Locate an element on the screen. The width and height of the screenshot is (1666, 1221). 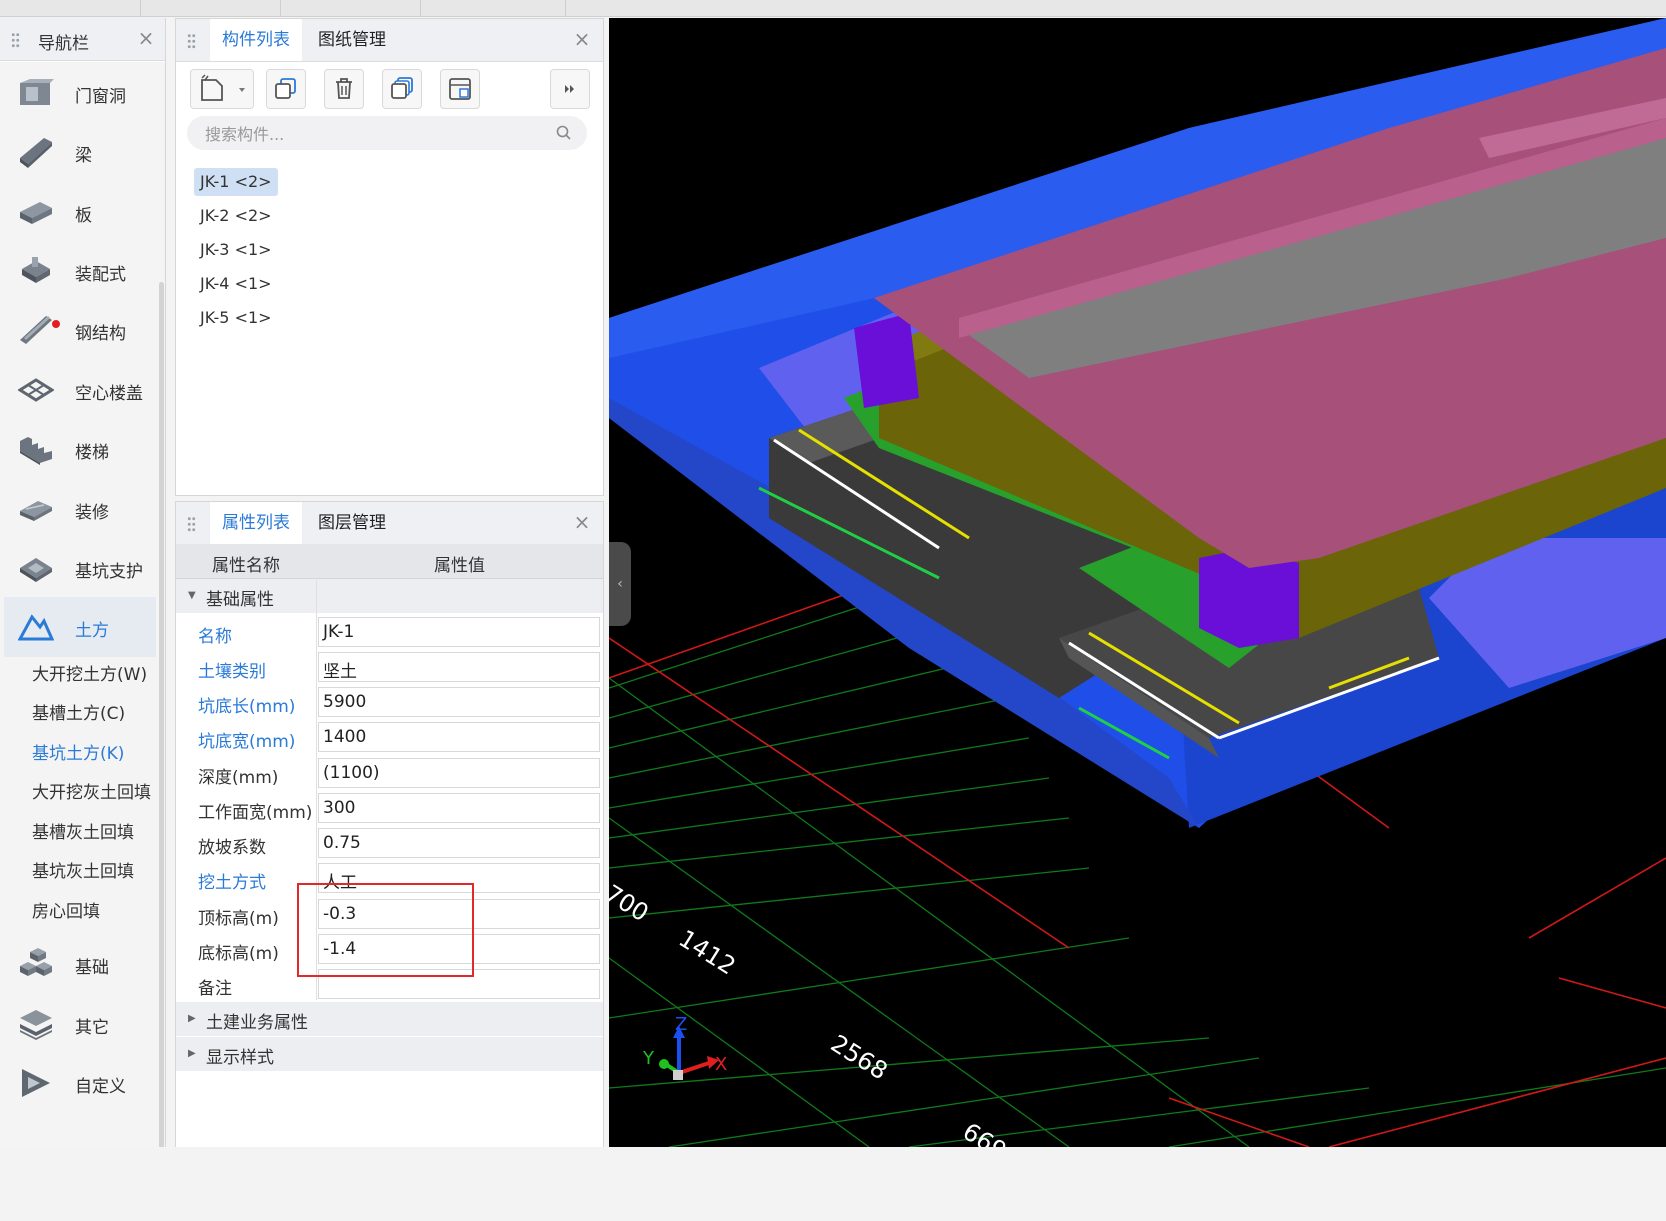
component-item: JK-1 <2> is located at coordinates (236, 182).